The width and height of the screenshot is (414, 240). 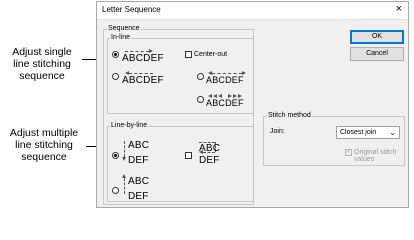 I want to click on inline-radio-alternating, so click(x=200, y=99).